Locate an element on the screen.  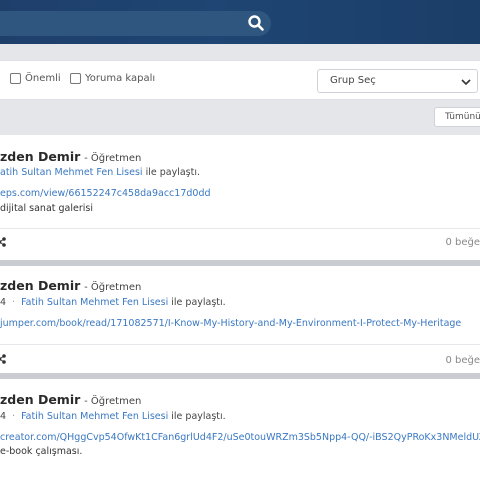
comments-closed-checkbox: Yoruma kapalı is located at coordinates (112, 78).